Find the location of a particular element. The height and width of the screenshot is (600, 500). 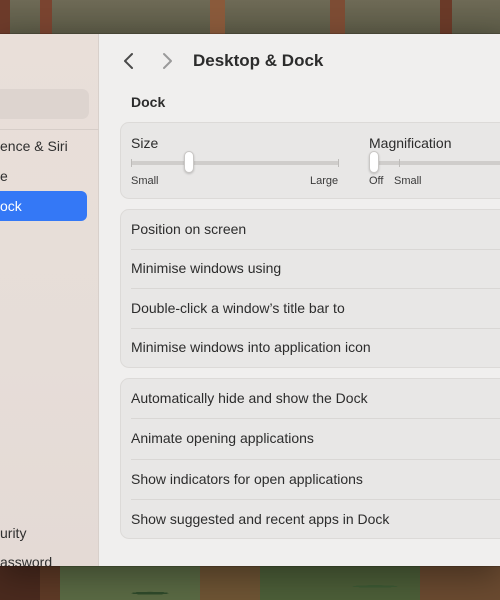

sidebar-item-label: ence & Siri is located at coordinates (34, 146).